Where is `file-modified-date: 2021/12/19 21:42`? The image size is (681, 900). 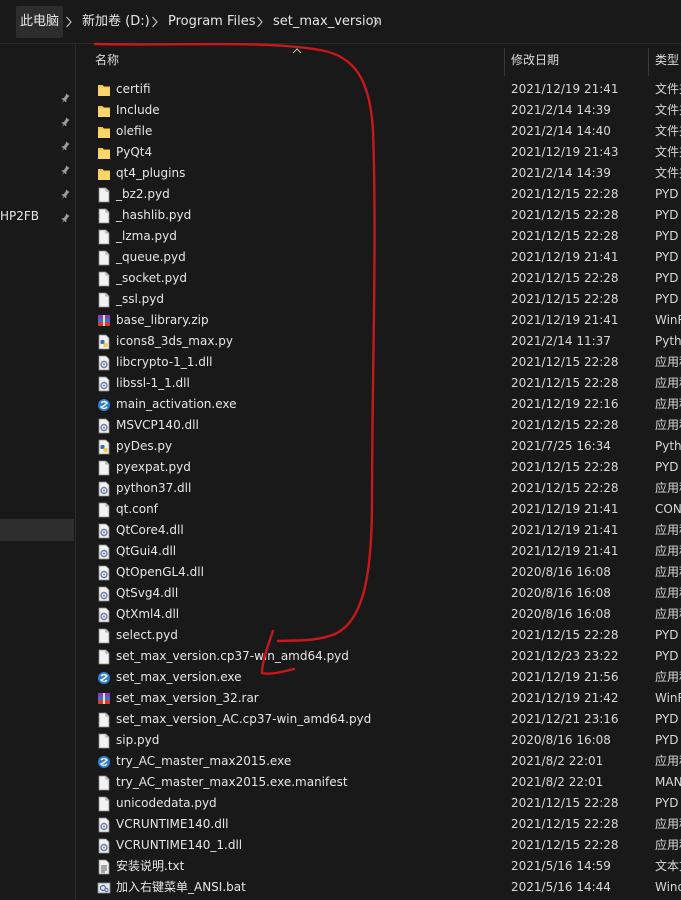
file-modified-date: 2021/12/19 21:42 is located at coordinates (565, 698).